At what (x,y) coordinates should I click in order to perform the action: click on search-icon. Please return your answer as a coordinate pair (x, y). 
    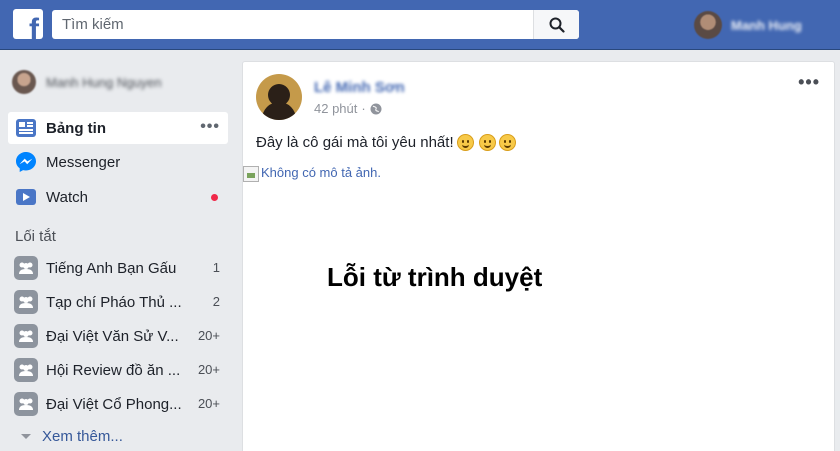
    Looking at the image, I should click on (557, 25).